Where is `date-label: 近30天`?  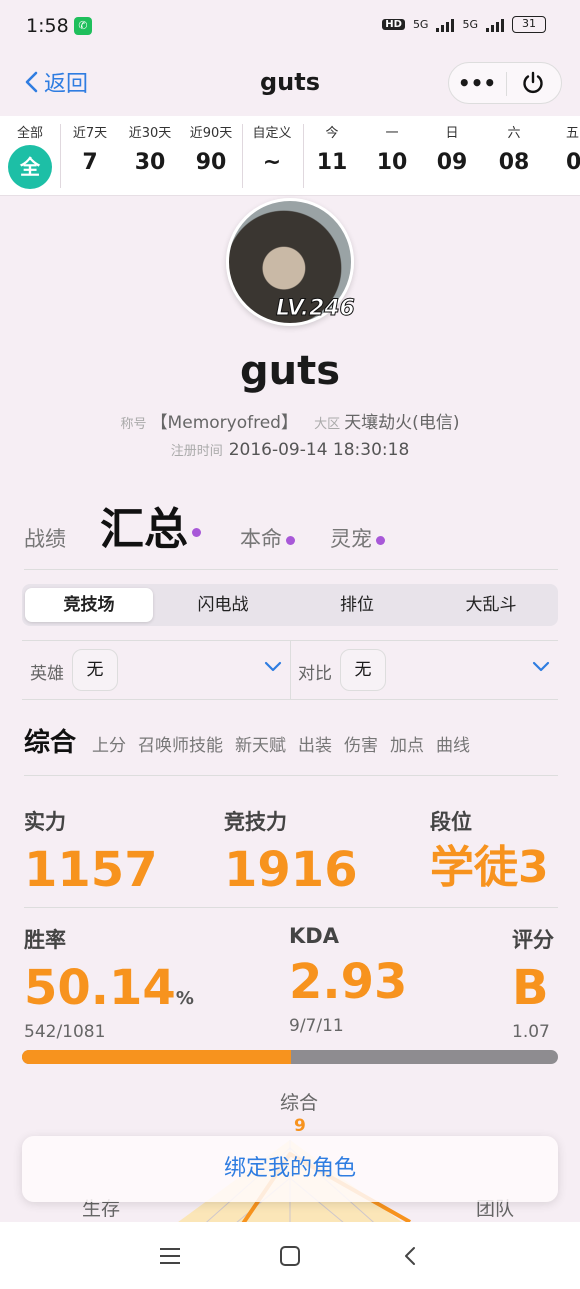 date-label: 近30天 is located at coordinates (150, 133).